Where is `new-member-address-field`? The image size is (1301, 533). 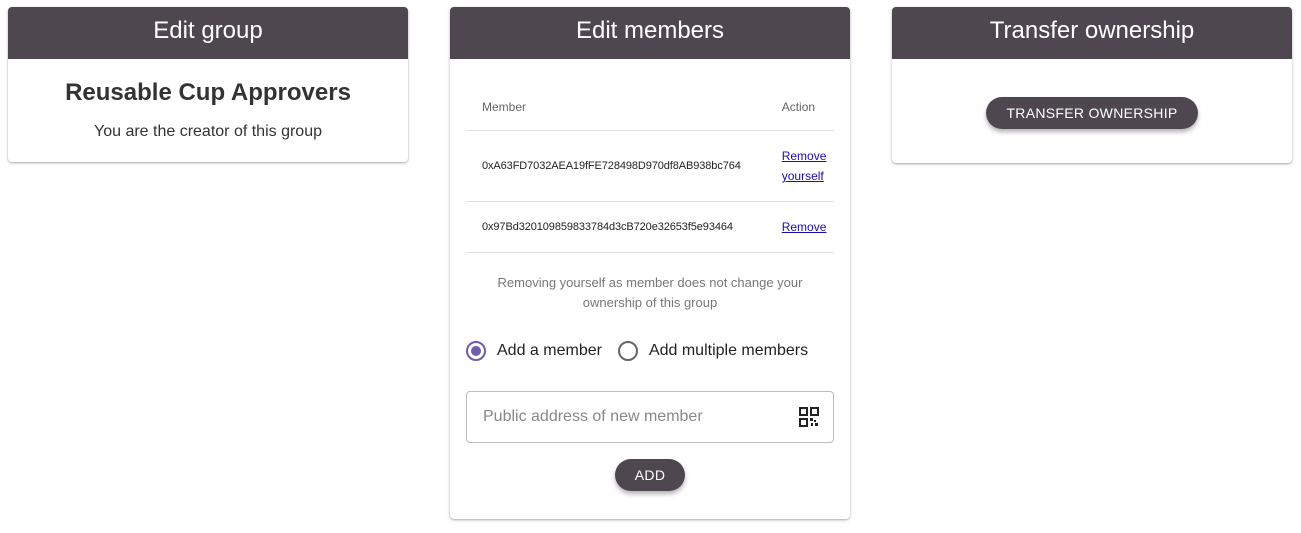
new-member-address-field is located at coordinates (650, 417).